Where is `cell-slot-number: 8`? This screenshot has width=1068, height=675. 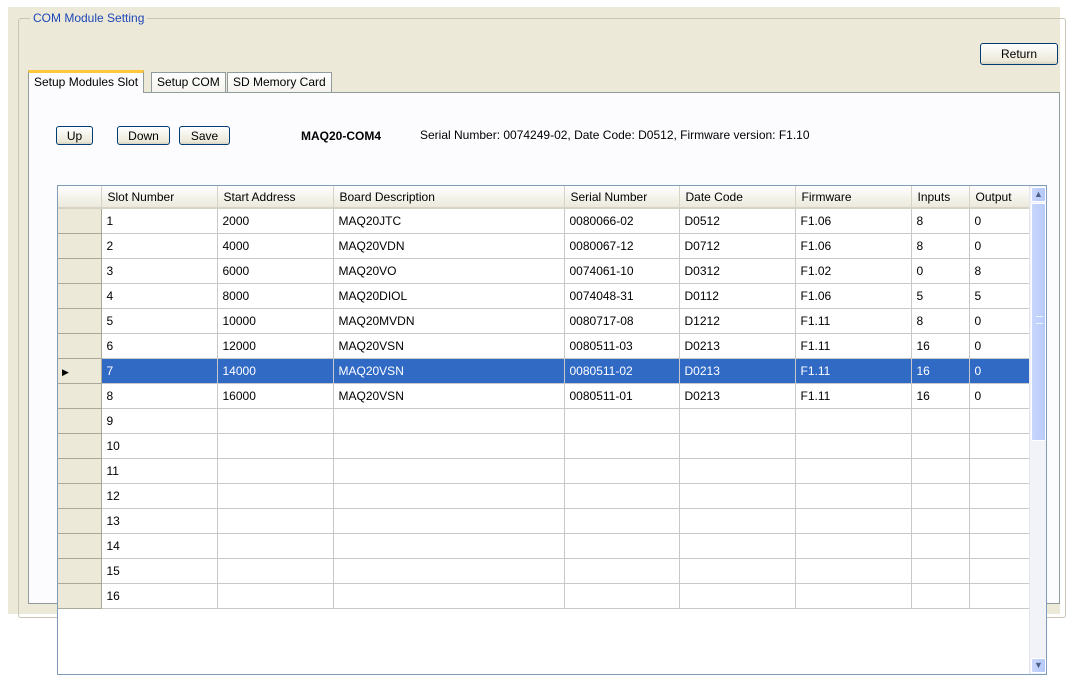
cell-slot-number: 8 is located at coordinates (159, 396).